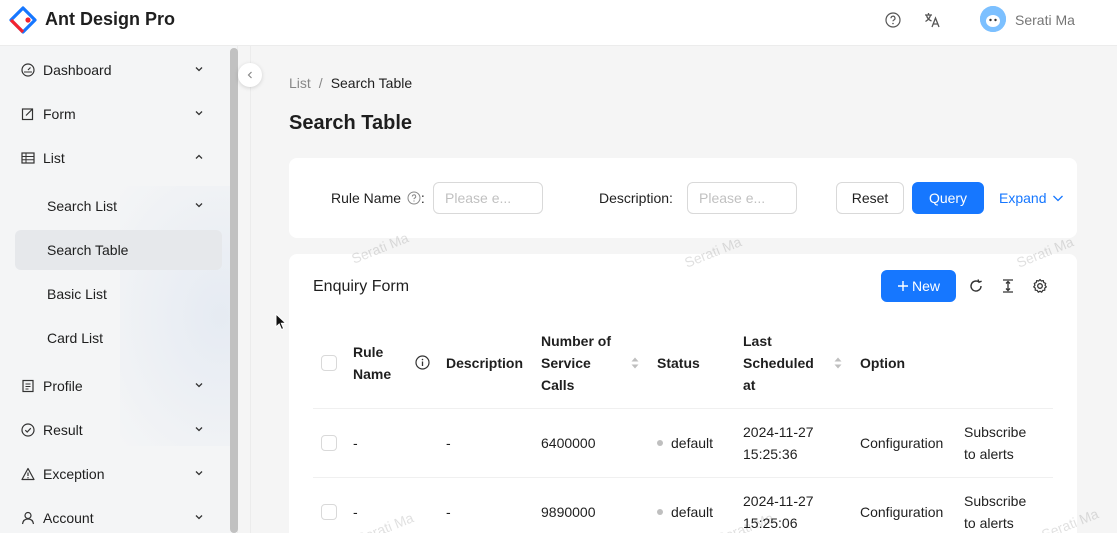  Describe the element at coordinates (778, 443) in the screenshot. I see `last-scheduled-cell: 2024-11-27 15:25:36` at that location.